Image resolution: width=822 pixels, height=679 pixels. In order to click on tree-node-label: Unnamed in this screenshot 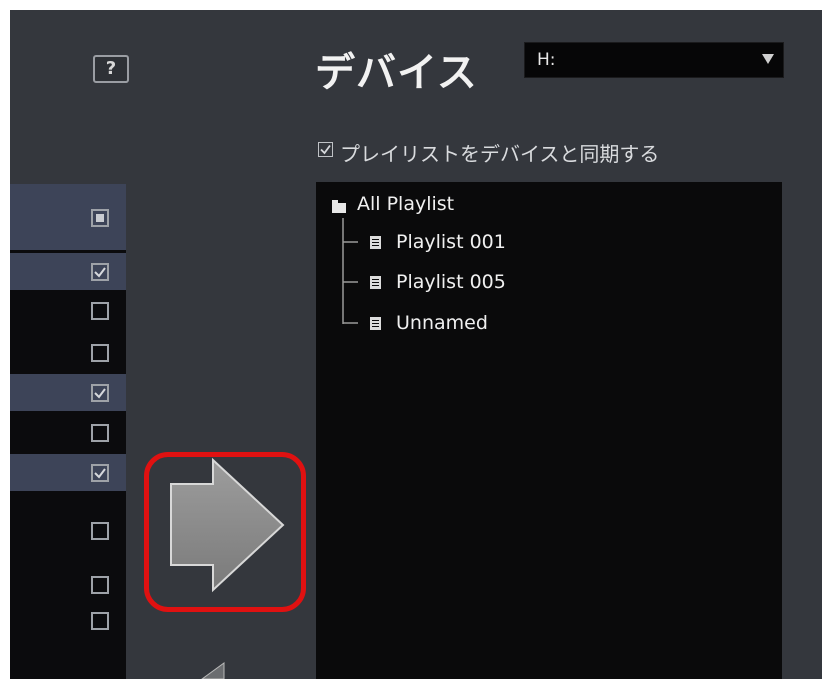, I will do `click(442, 323)`.